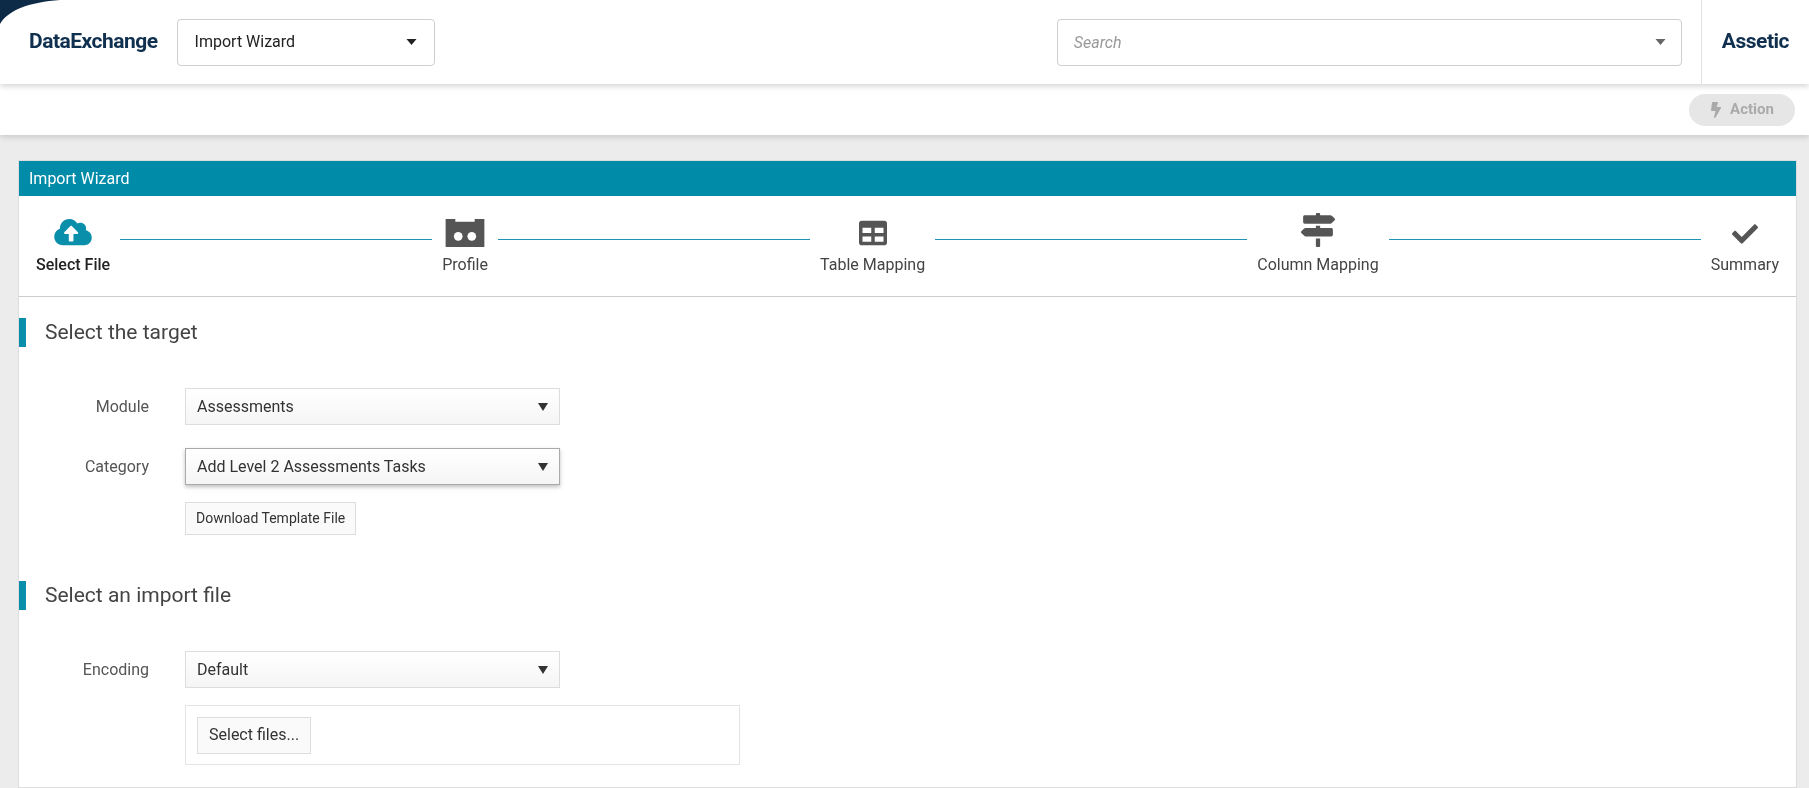  Describe the element at coordinates (271, 518) in the screenshot. I see `download-template-button: Download Template File` at that location.